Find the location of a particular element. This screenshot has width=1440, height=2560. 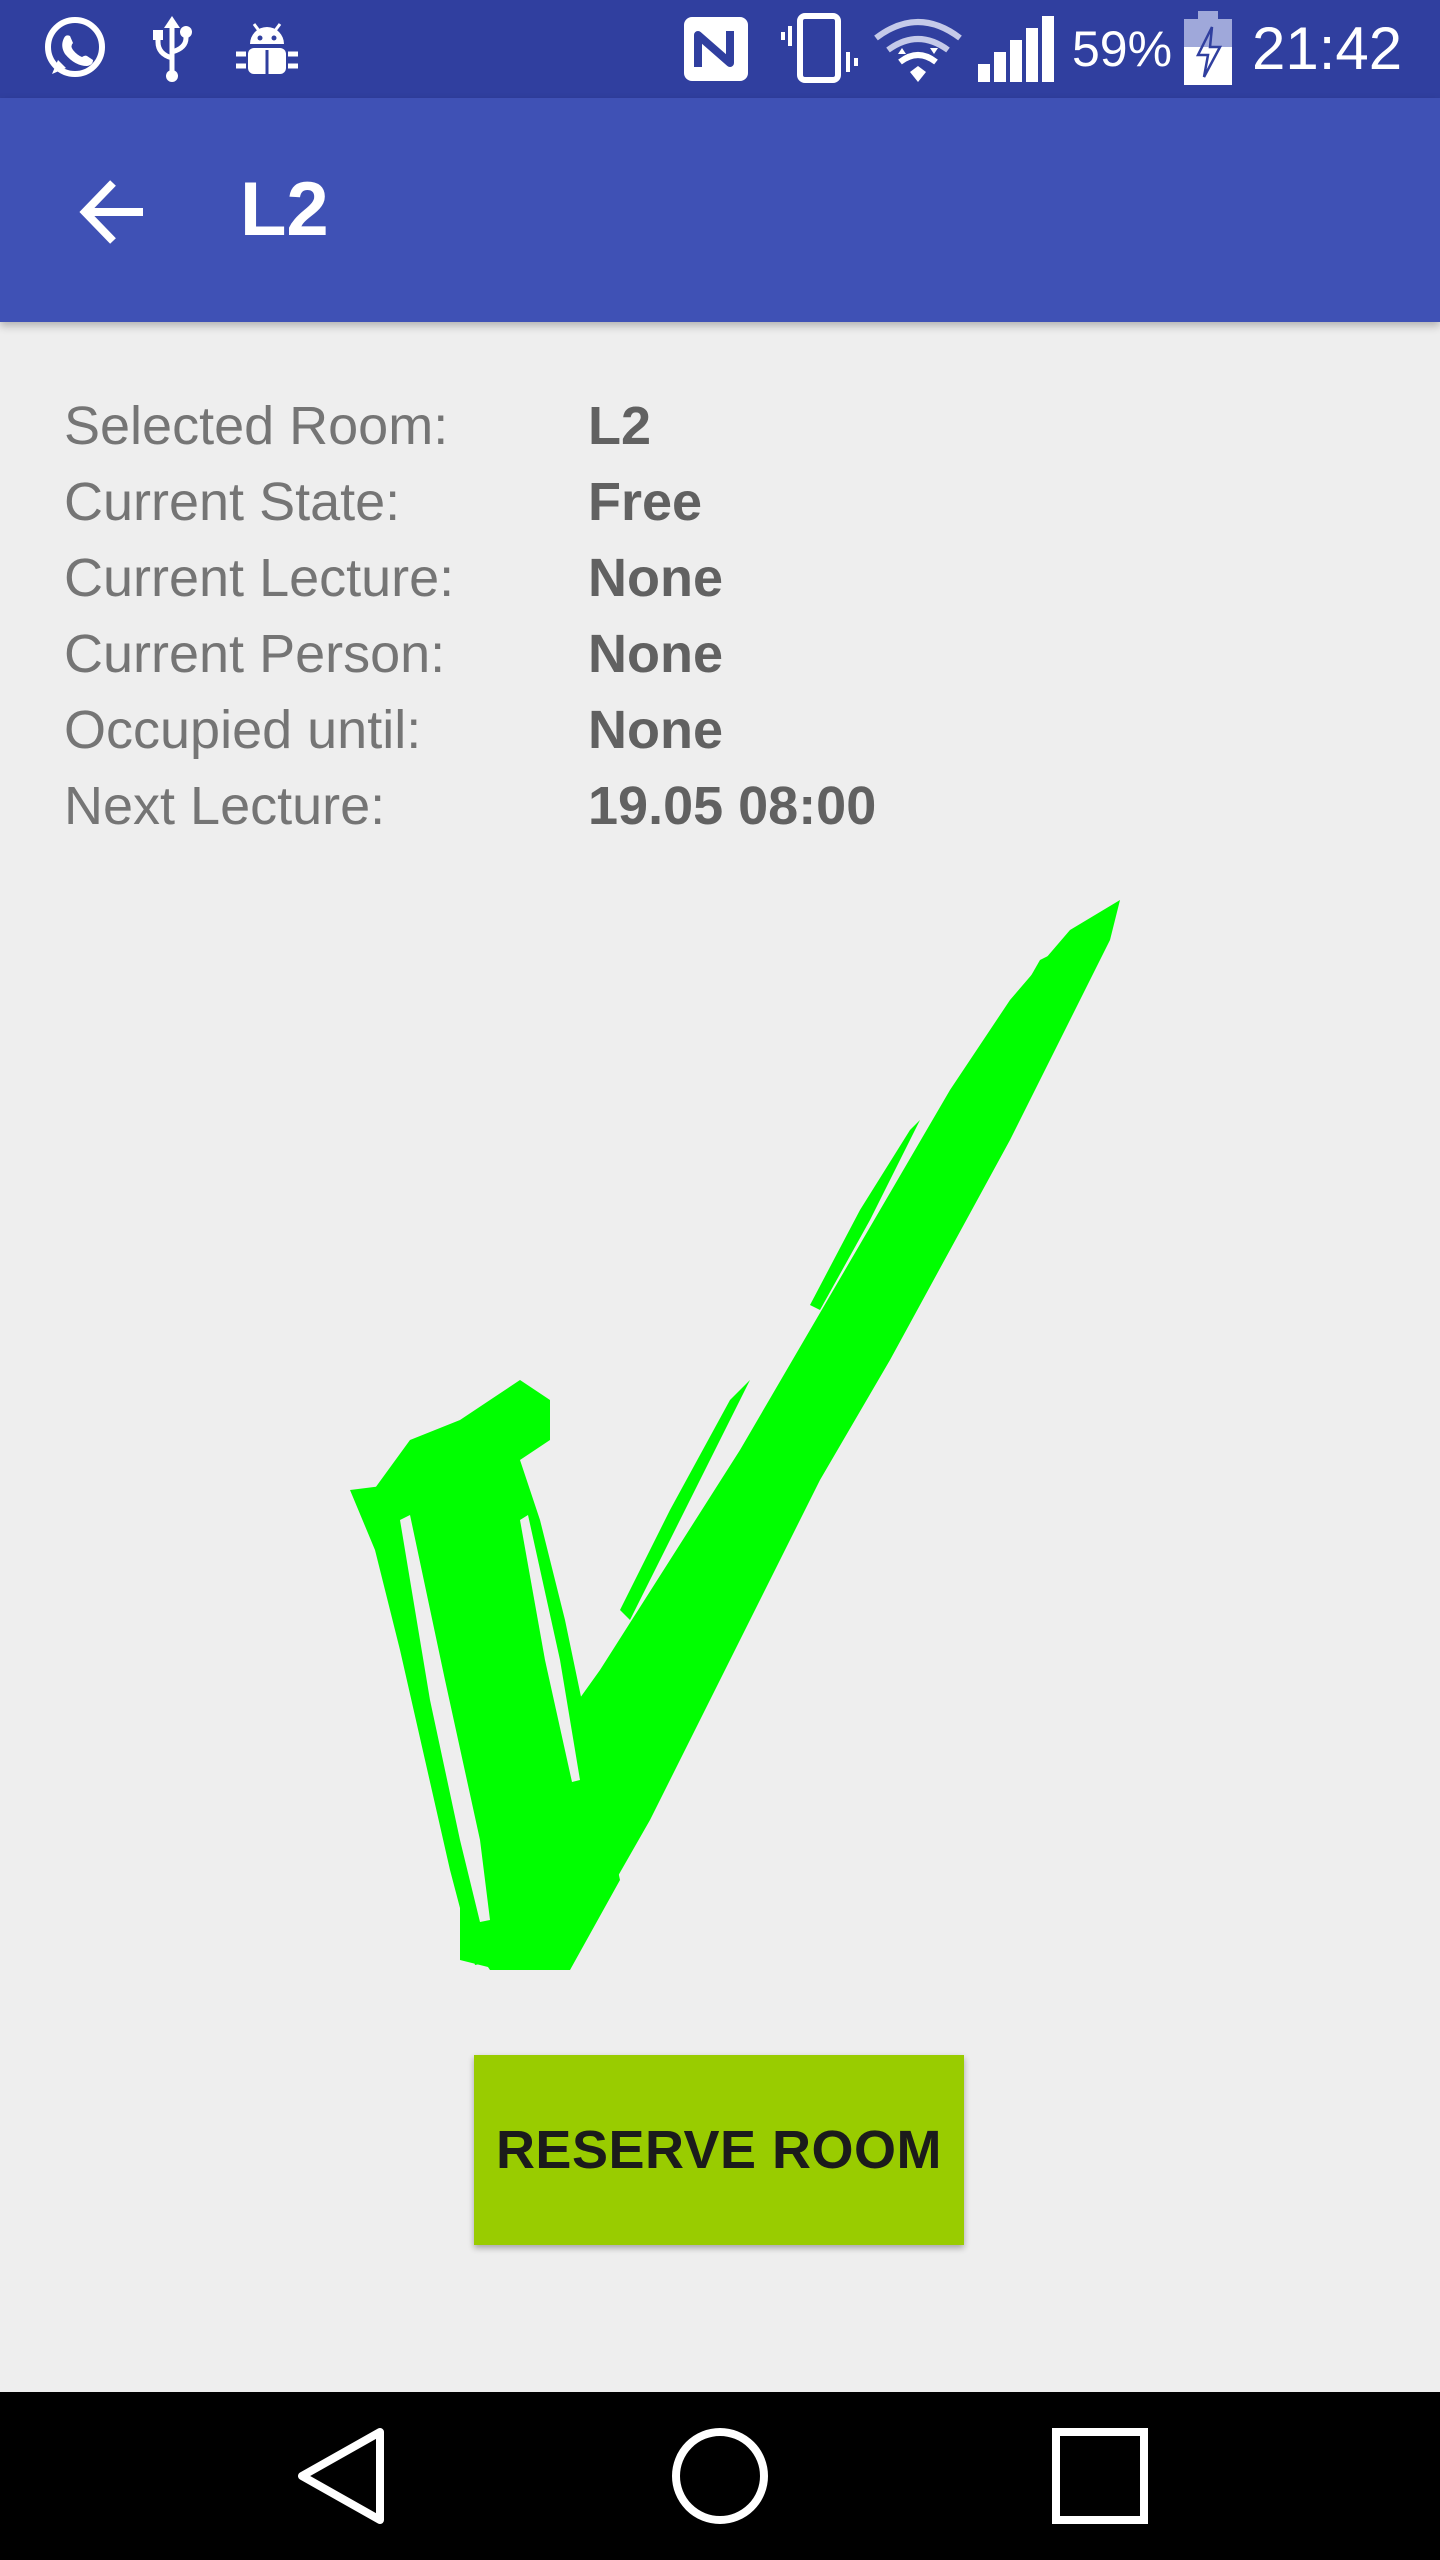

usb-icon is located at coordinates (172, 49).